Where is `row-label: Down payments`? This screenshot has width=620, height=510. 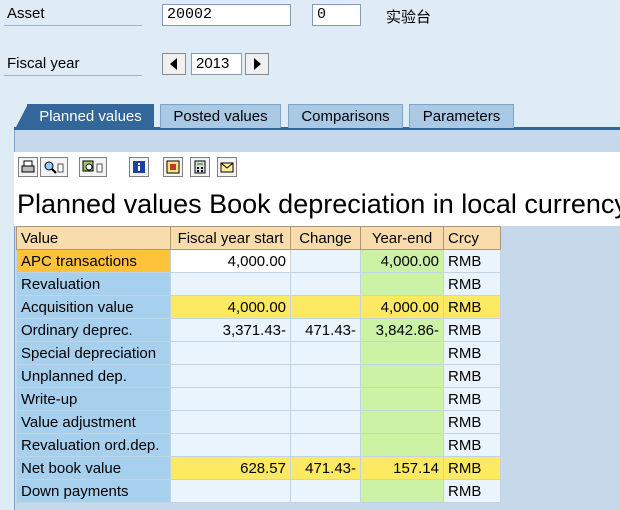 row-label: Down payments is located at coordinates (93, 491).